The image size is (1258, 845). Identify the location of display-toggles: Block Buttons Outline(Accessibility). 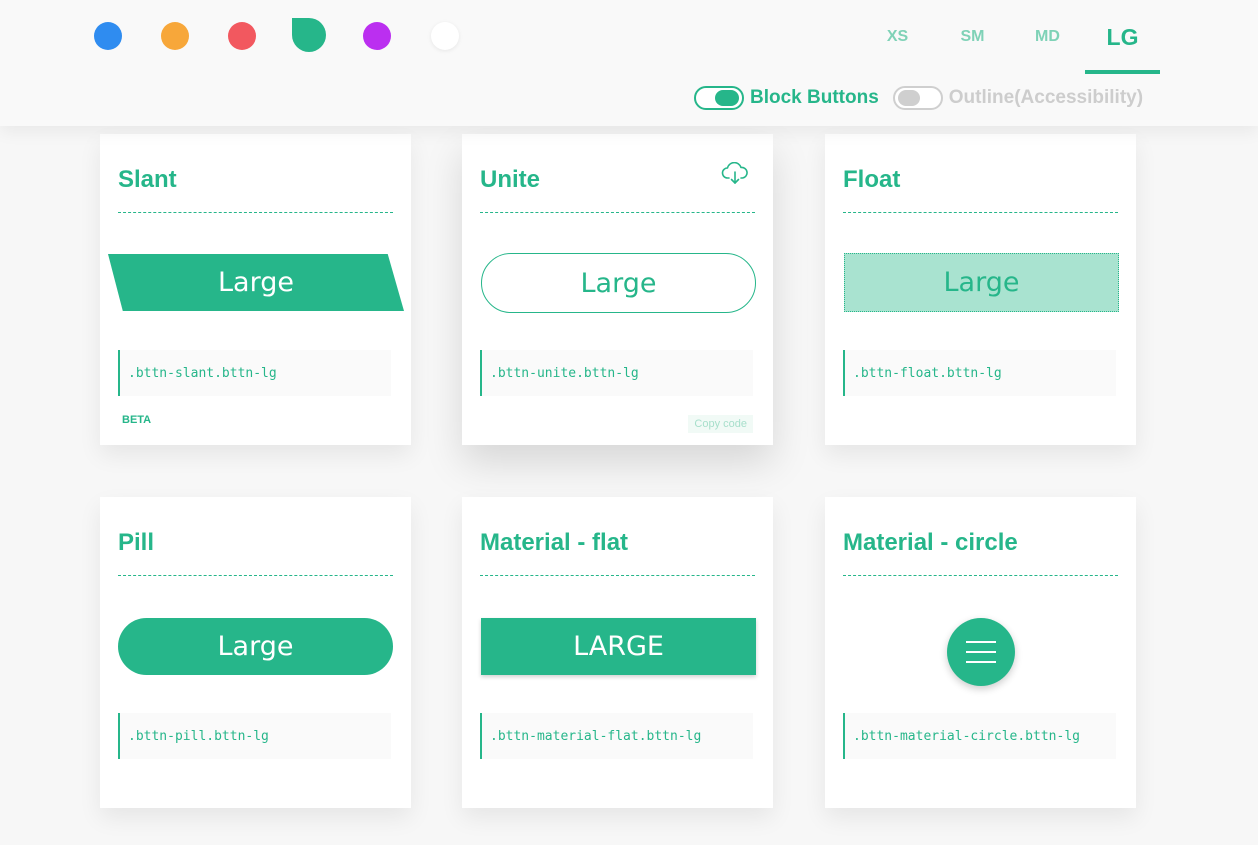
(918, 98).